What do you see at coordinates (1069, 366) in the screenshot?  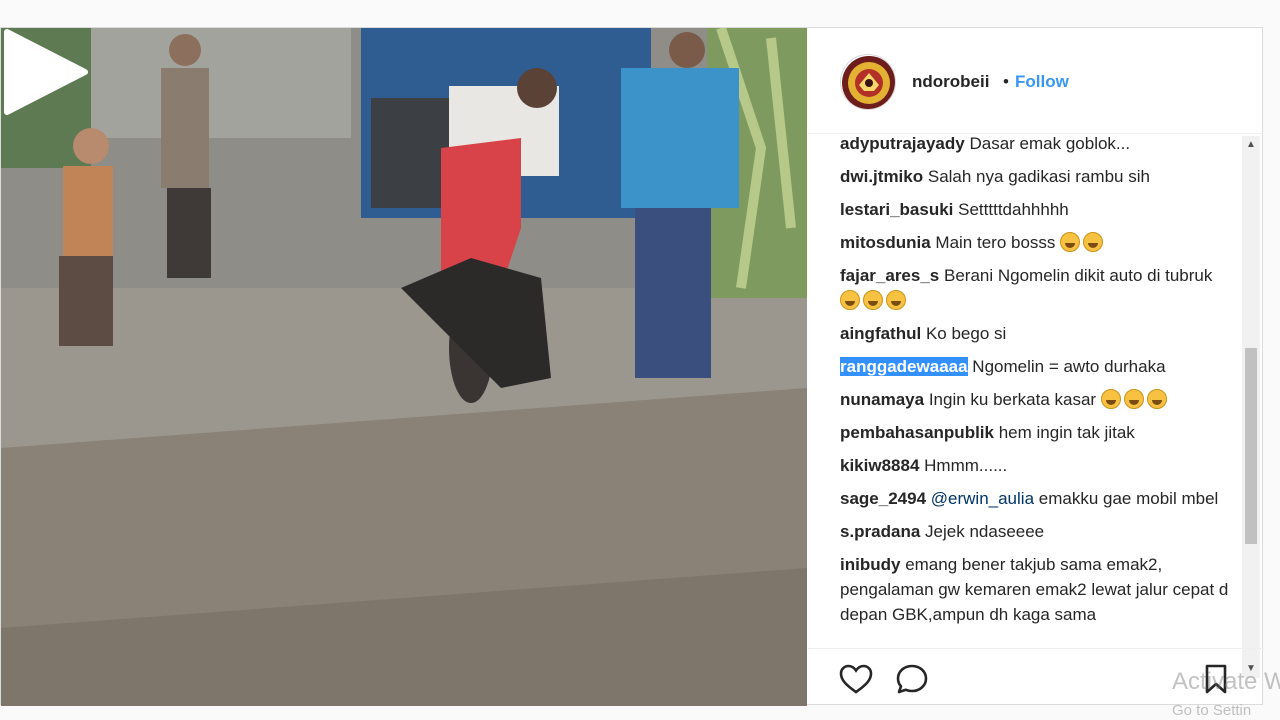 I see `comment-text: Ngomelin = awto durhaka` at bounding box center [1069, 366].